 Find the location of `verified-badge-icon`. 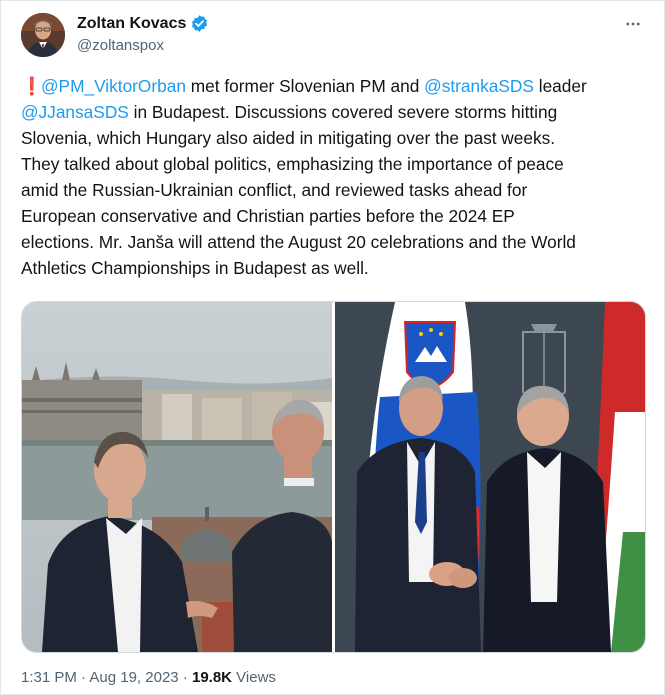

verified-badge-icon is located at coordinates (199, 23).